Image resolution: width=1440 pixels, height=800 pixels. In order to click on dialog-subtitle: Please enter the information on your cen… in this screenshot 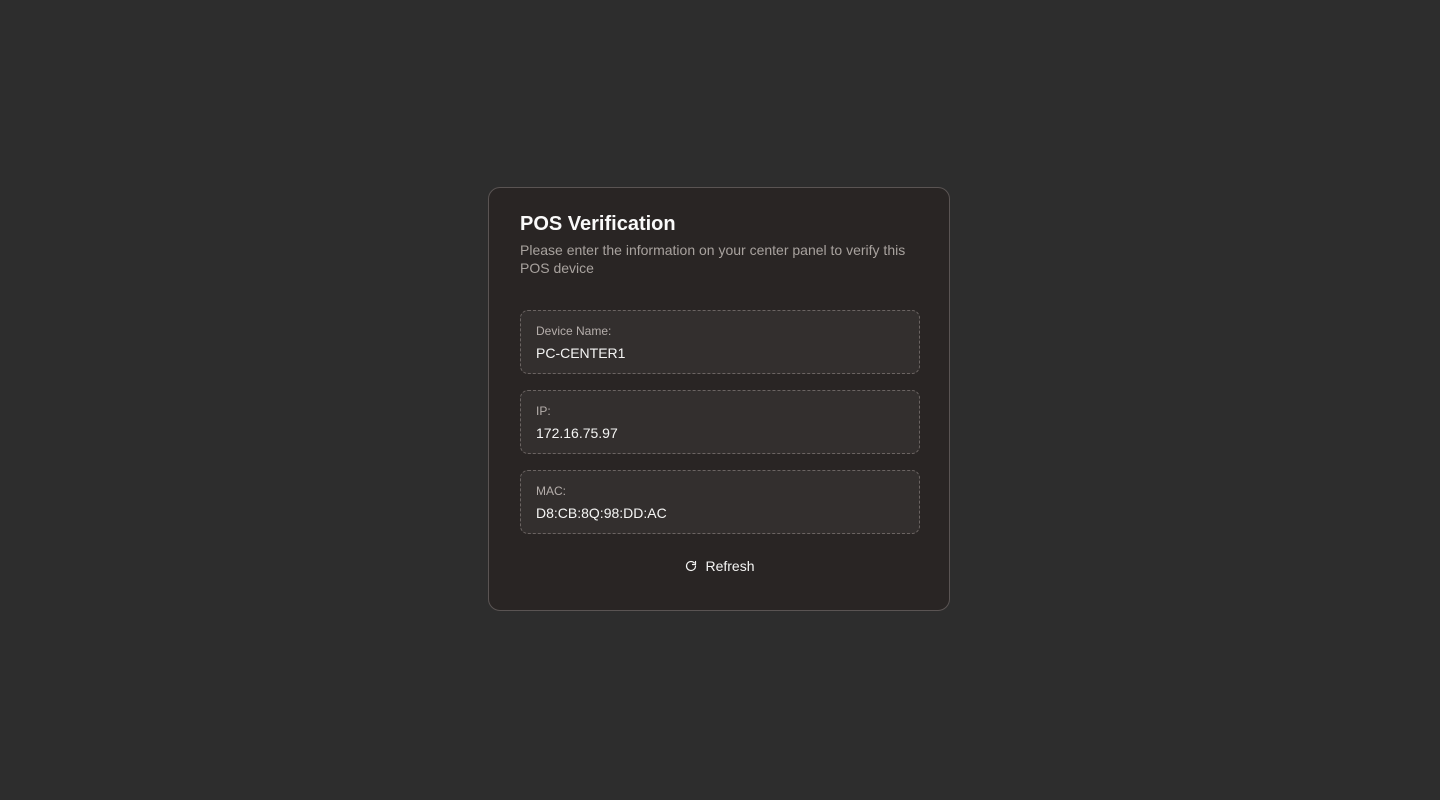, I will do `click(713, 259)`.